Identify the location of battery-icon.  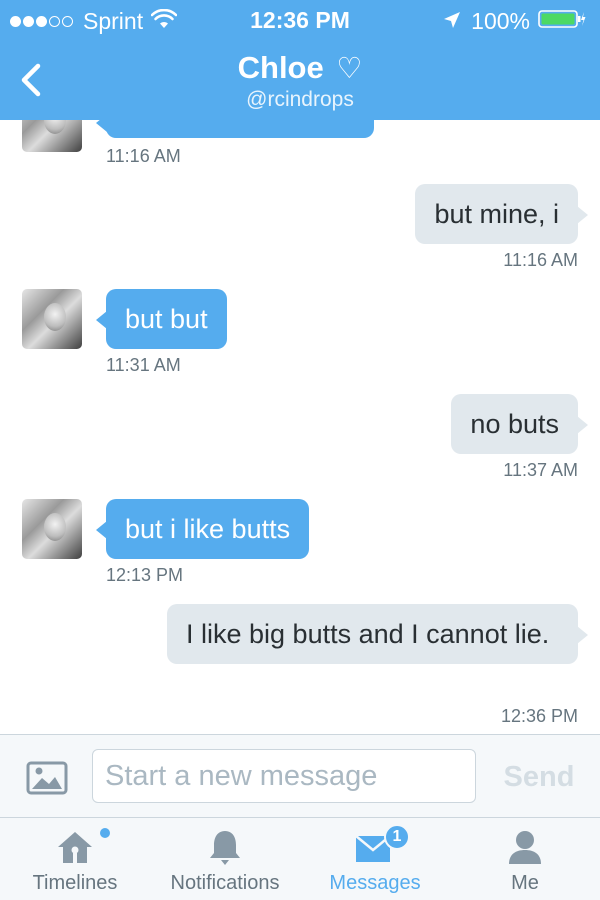
(562, 21).